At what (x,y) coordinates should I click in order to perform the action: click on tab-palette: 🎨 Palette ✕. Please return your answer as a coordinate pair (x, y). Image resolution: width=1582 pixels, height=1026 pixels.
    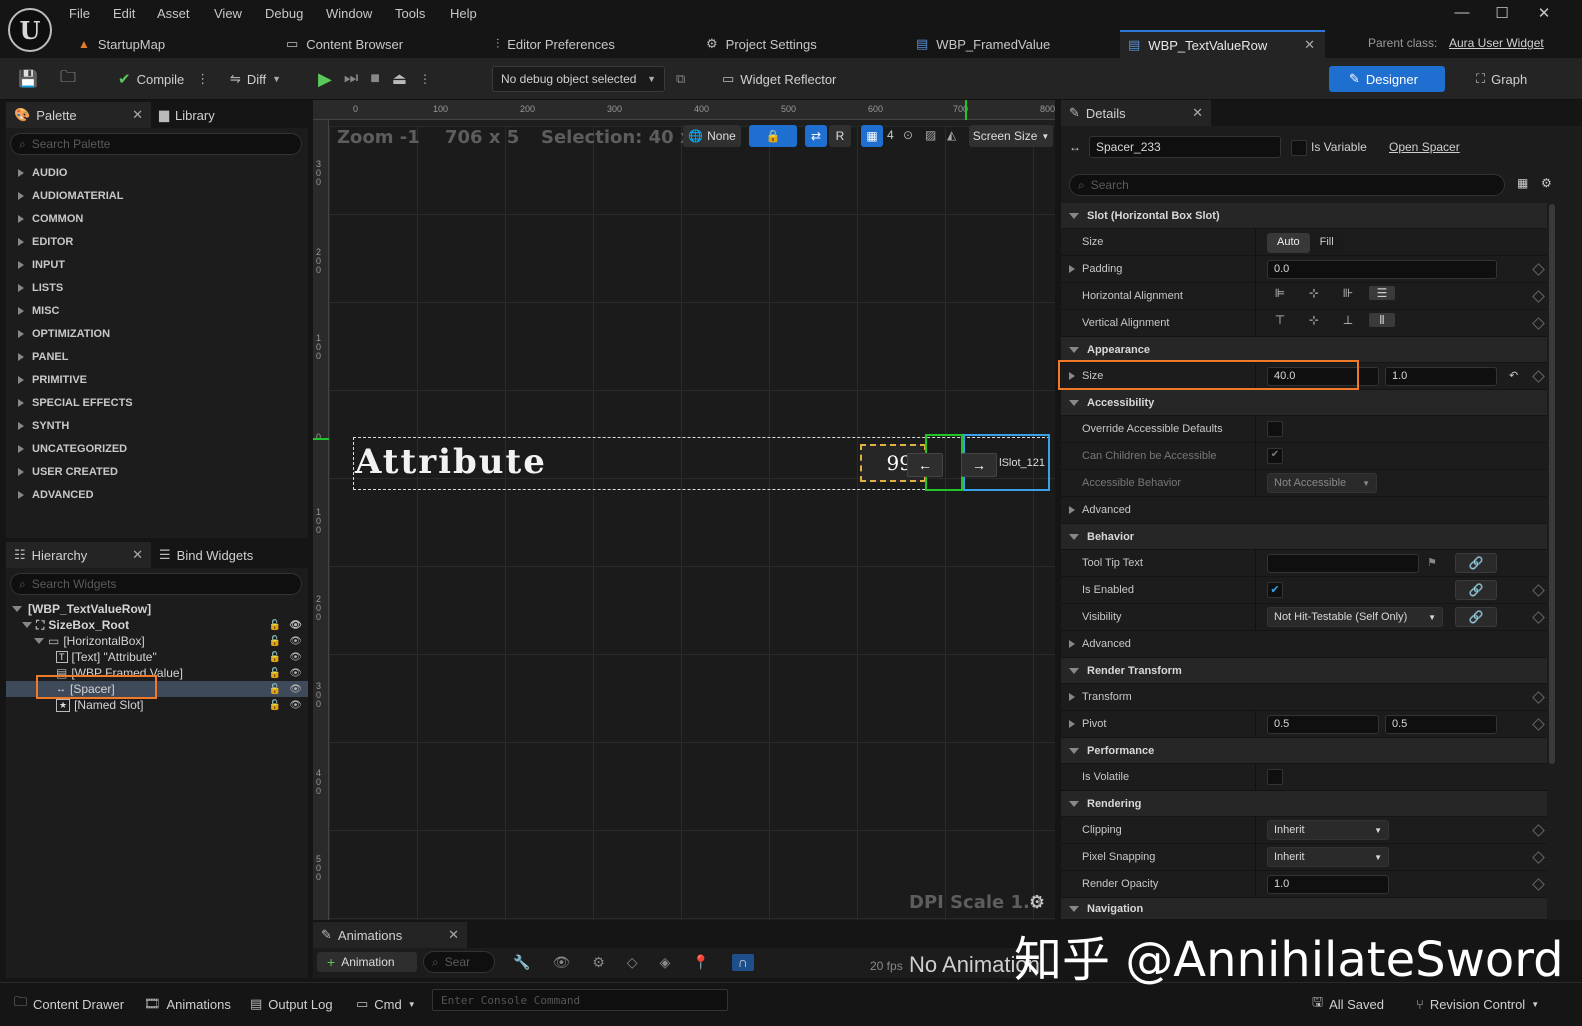
    Looking at the image, I should click on (78, 115).